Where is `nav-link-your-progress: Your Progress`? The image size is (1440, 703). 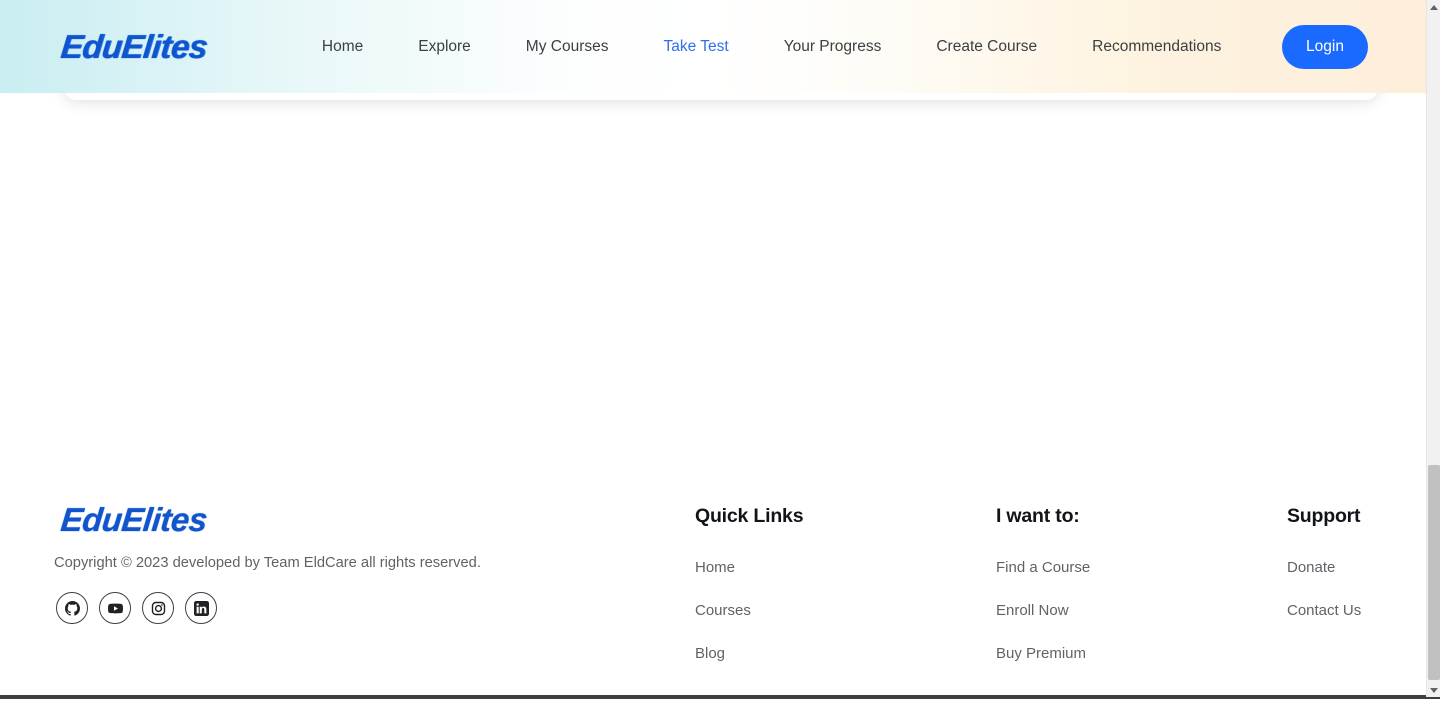 nav-link-your-progress: Your Progress is located at coordinates (833, 47).